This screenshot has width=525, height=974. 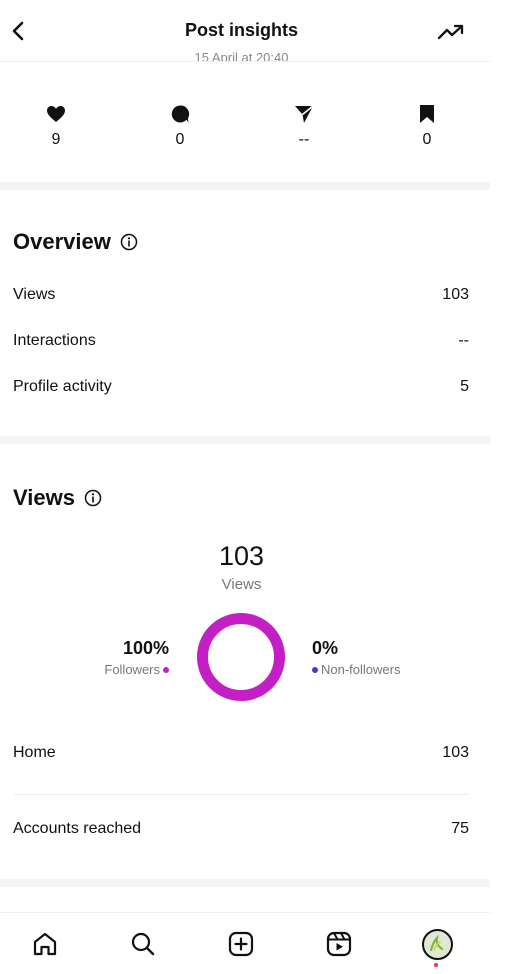 I want to click on followers-share: 100% Followers, so click(x=136, y=657).